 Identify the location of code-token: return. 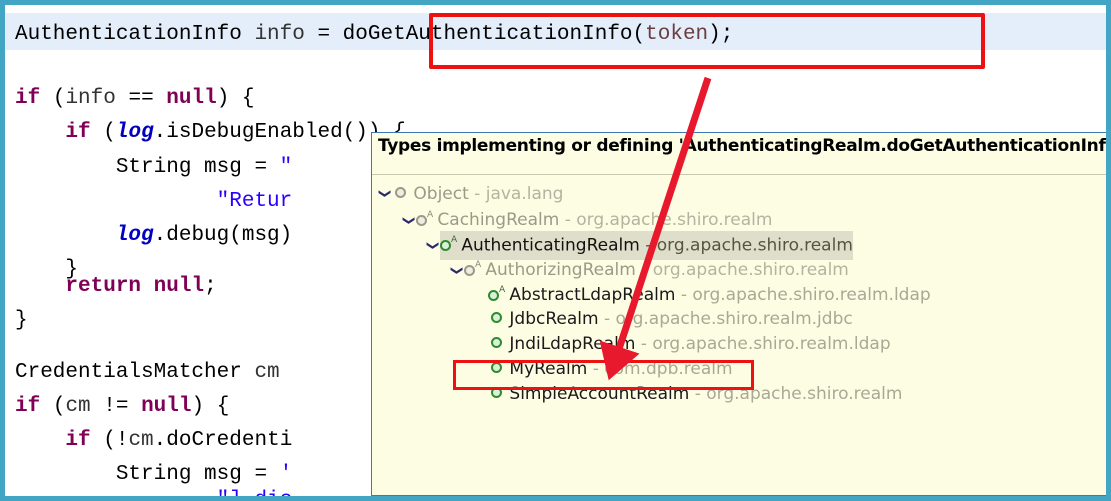
(103, 286).